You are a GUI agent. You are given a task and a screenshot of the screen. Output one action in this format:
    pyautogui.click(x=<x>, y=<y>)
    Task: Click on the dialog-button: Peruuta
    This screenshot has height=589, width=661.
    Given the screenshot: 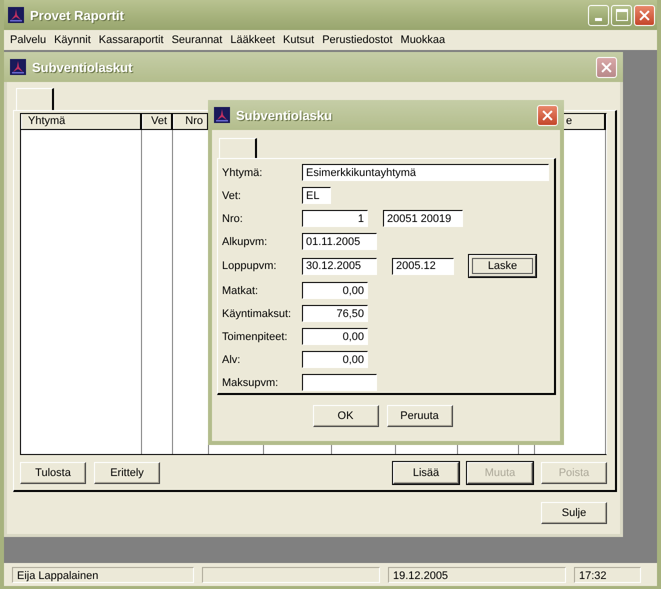 What is the action you would take?
    pyautogui.click(x=419, y=416)
    